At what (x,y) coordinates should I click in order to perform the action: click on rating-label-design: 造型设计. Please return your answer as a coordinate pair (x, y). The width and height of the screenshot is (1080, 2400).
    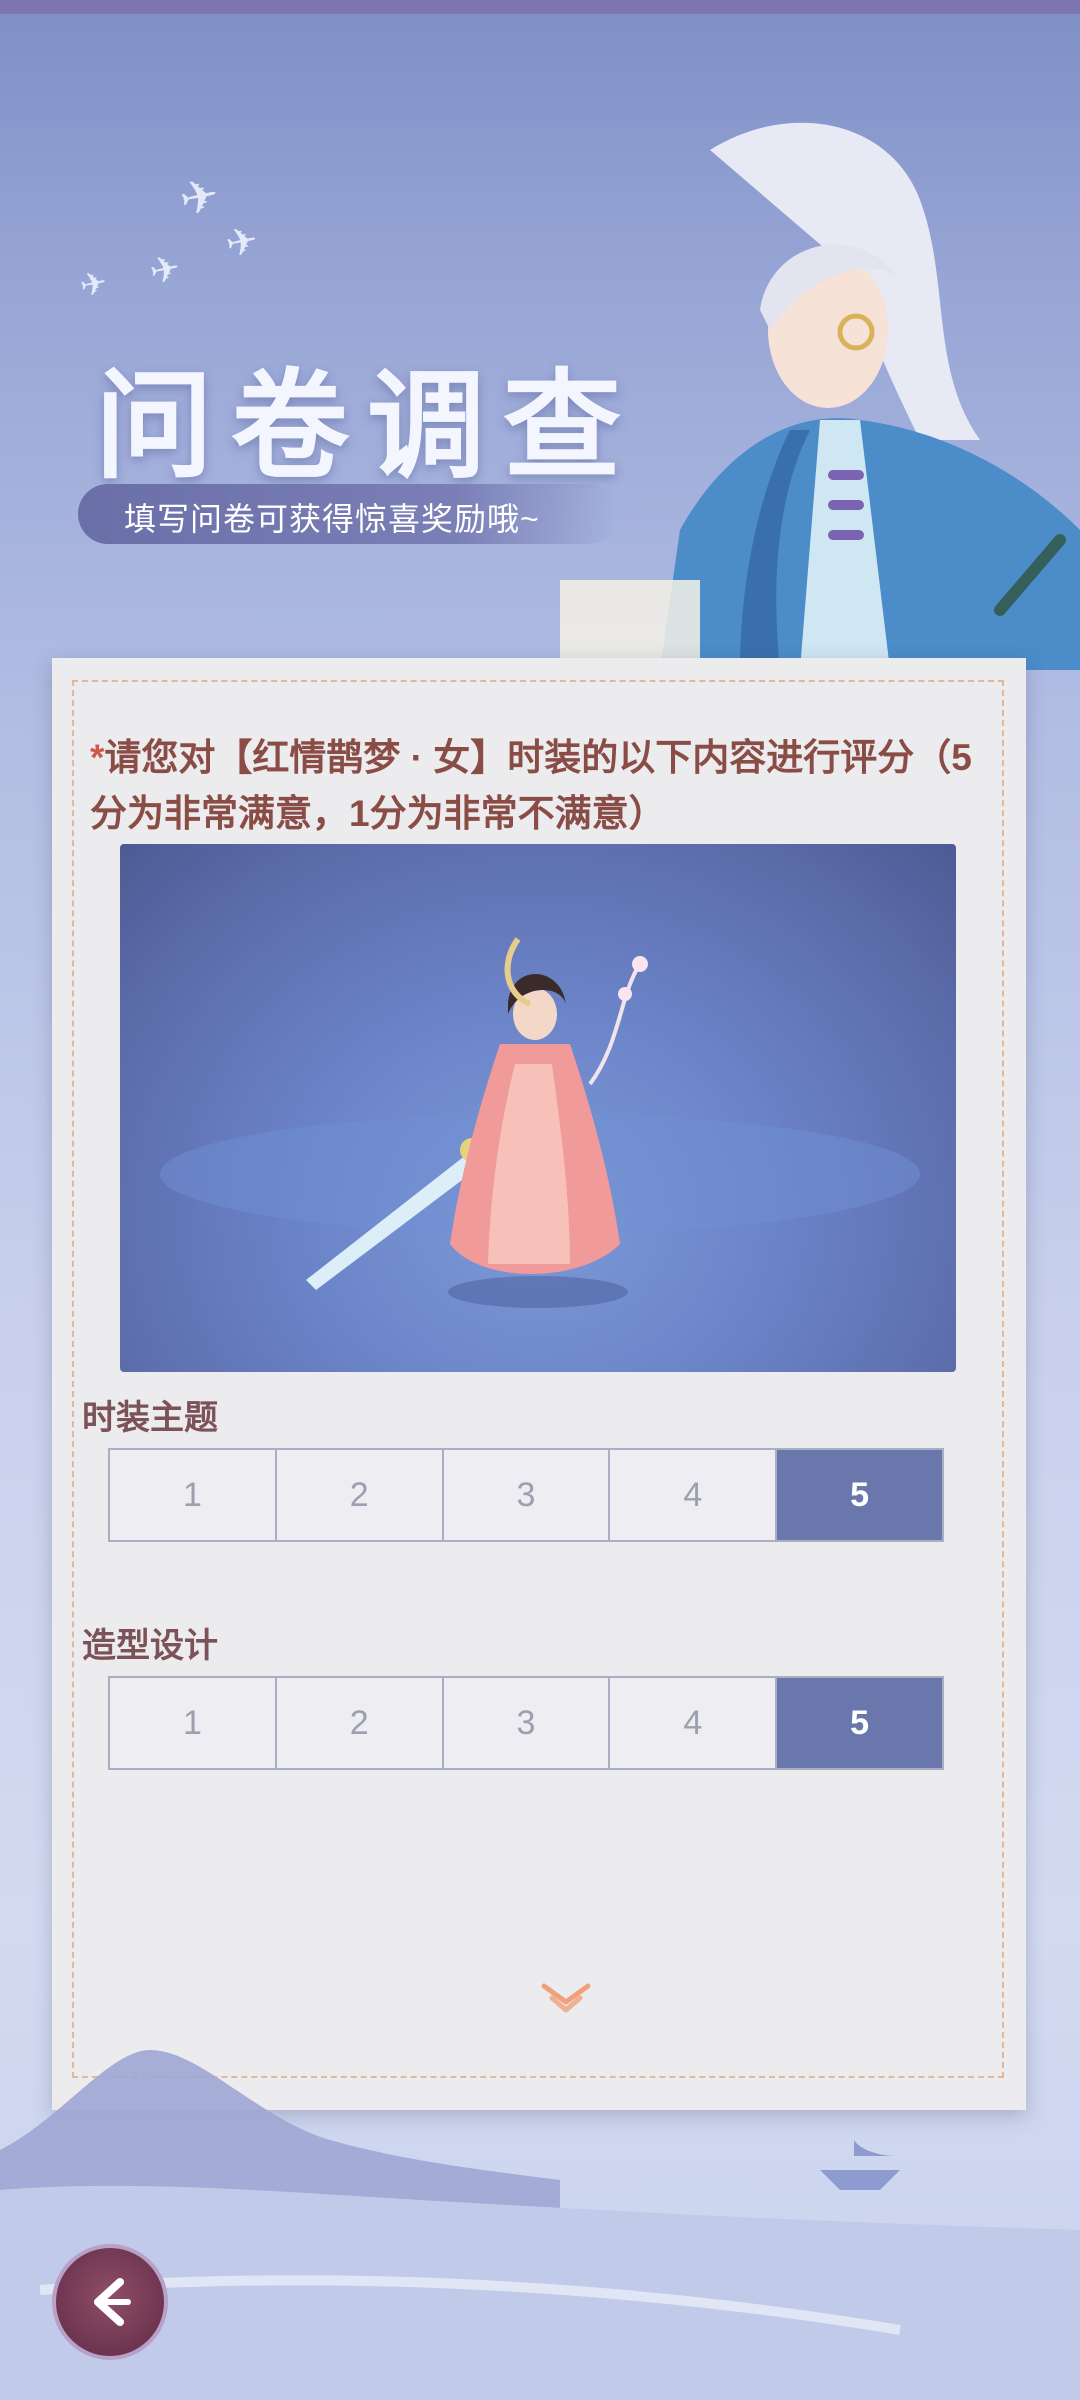
    Looking at the image, I should click on (150, 1646).